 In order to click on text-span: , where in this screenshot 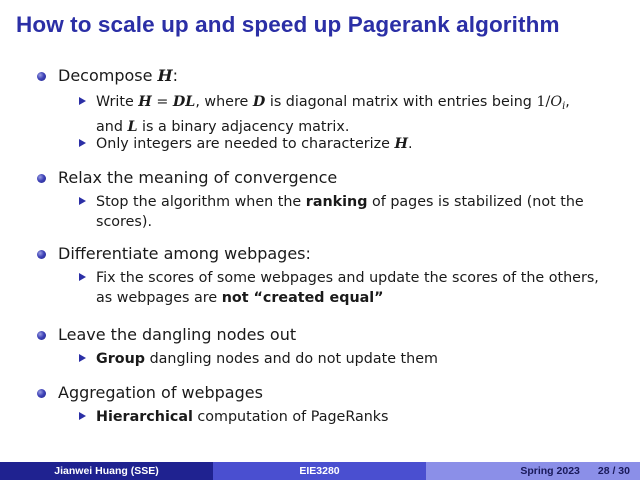, I will do `click(224, 102)`.